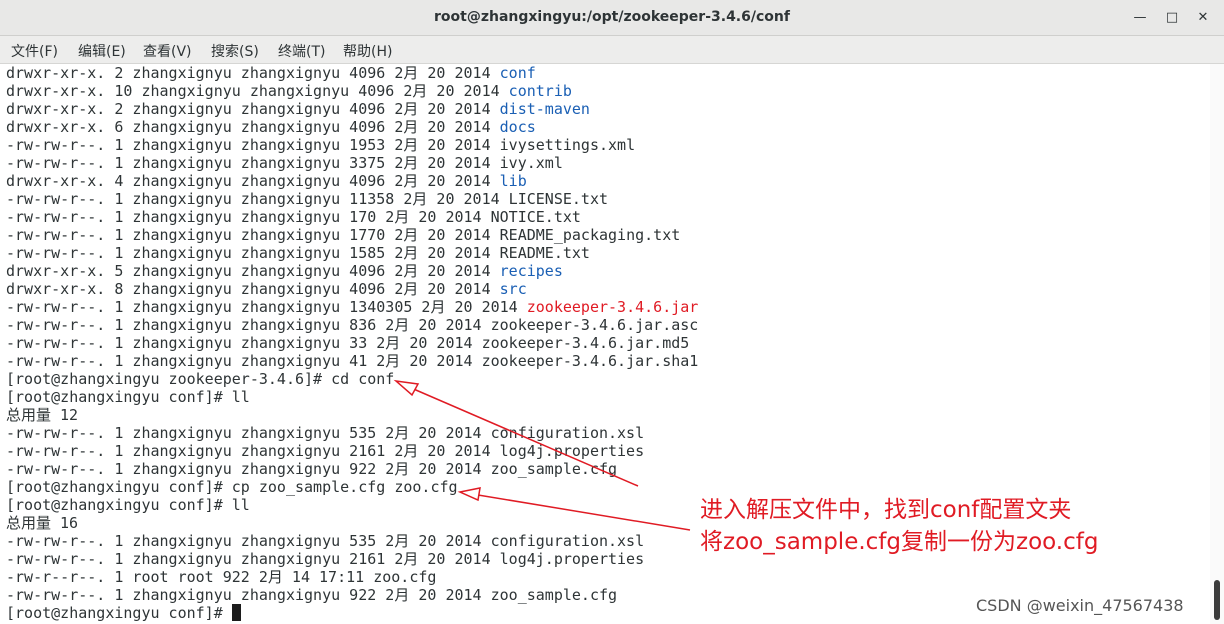 This screenshot has width=1224, height=624. Describe the element at coordinates (513, 181) in the screenshot. I see `file-name: lib` at that location.